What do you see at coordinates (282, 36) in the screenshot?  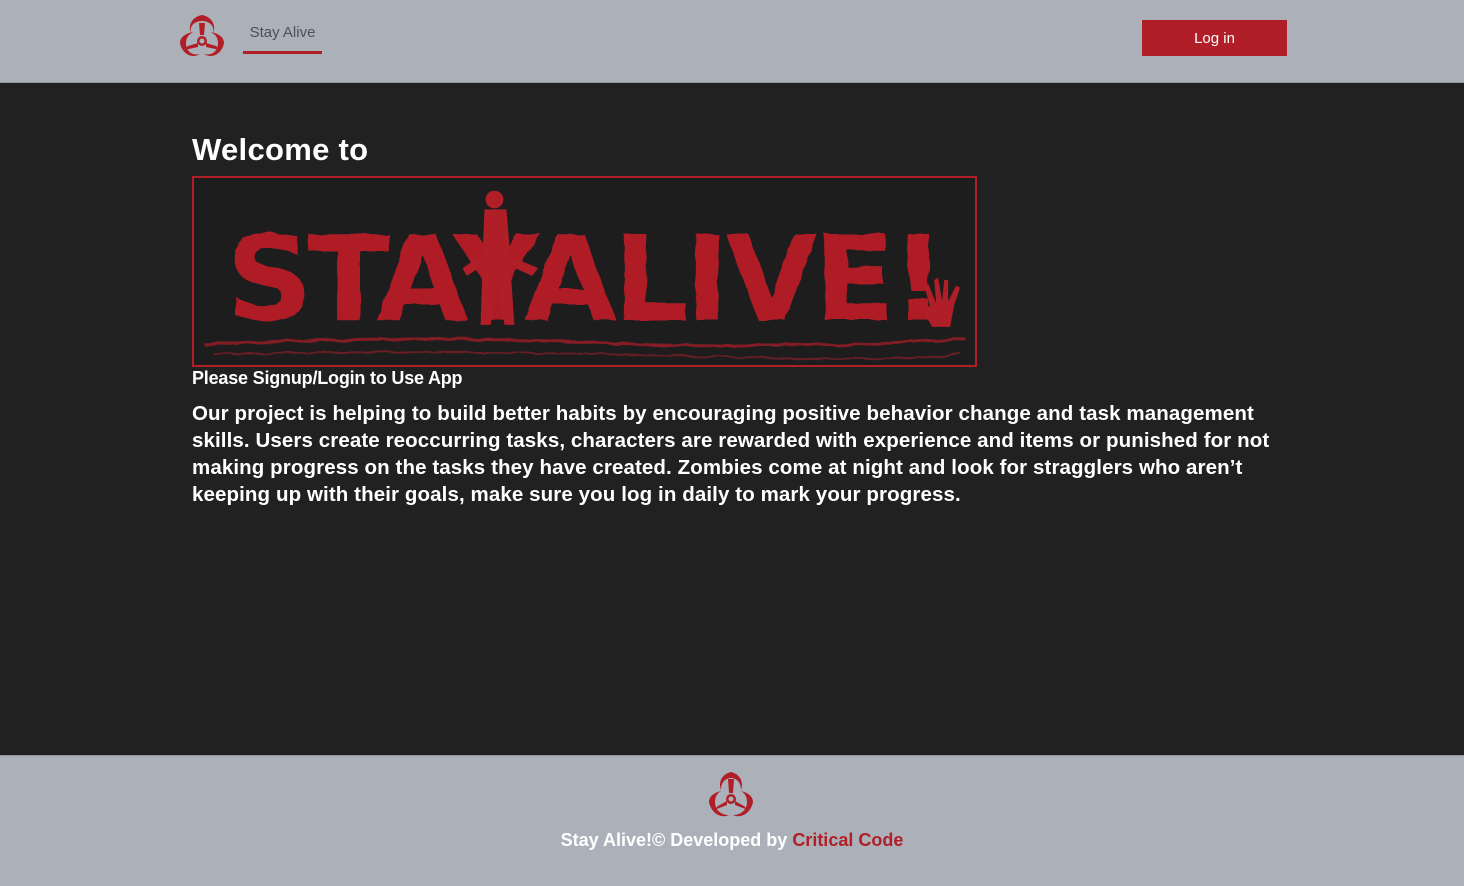 I see `nav-tab-stay-alive: Stay Alive` at bounding box center [282, 36].